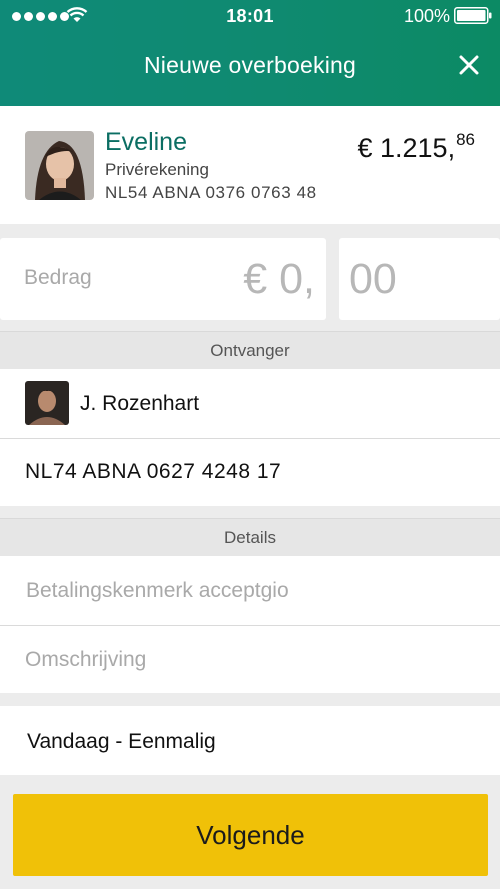  I want to click on account-balance: € 1.215,86, so click(416, 147).